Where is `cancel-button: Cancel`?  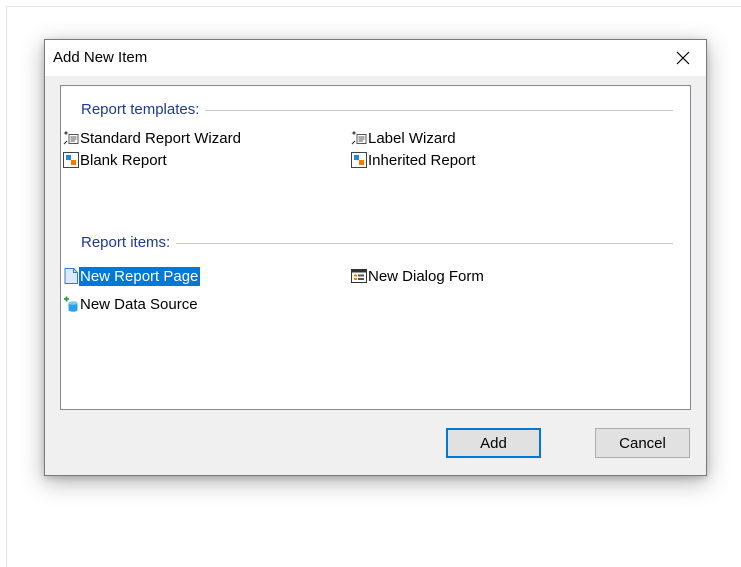 cancel-button: Cancel is located at coordinates (642, 443).